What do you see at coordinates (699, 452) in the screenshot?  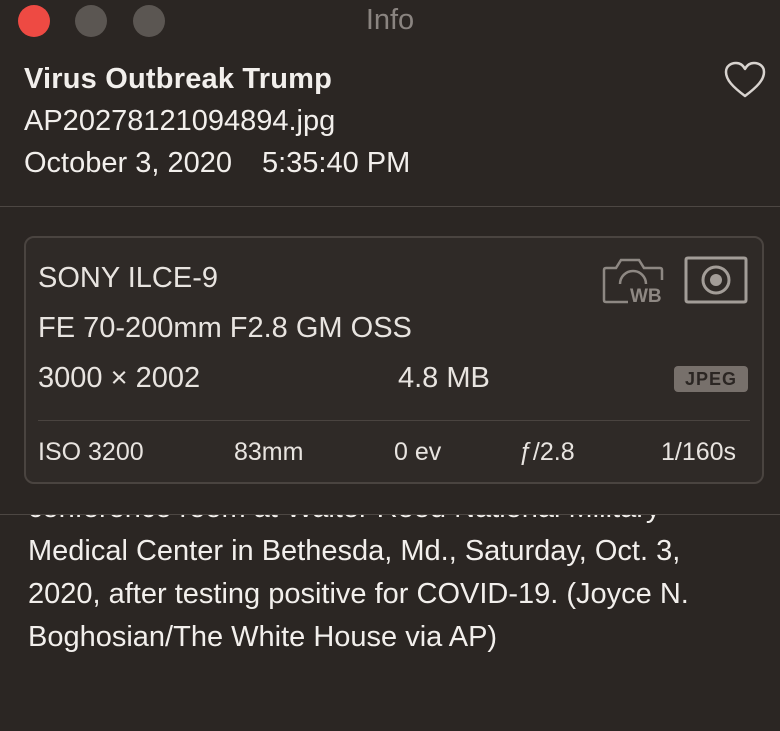 I see `shutter-speed-value: 1/160s` at bounding box center [699, 452].